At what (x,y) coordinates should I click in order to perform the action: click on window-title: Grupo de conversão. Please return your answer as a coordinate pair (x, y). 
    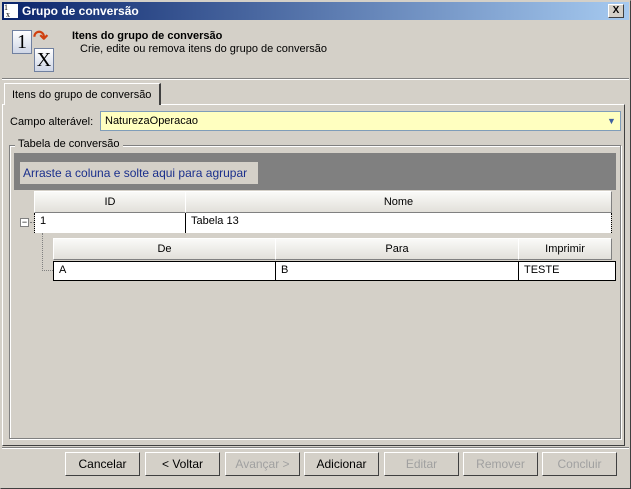
    Looking at the image, I should click on (80, 11).